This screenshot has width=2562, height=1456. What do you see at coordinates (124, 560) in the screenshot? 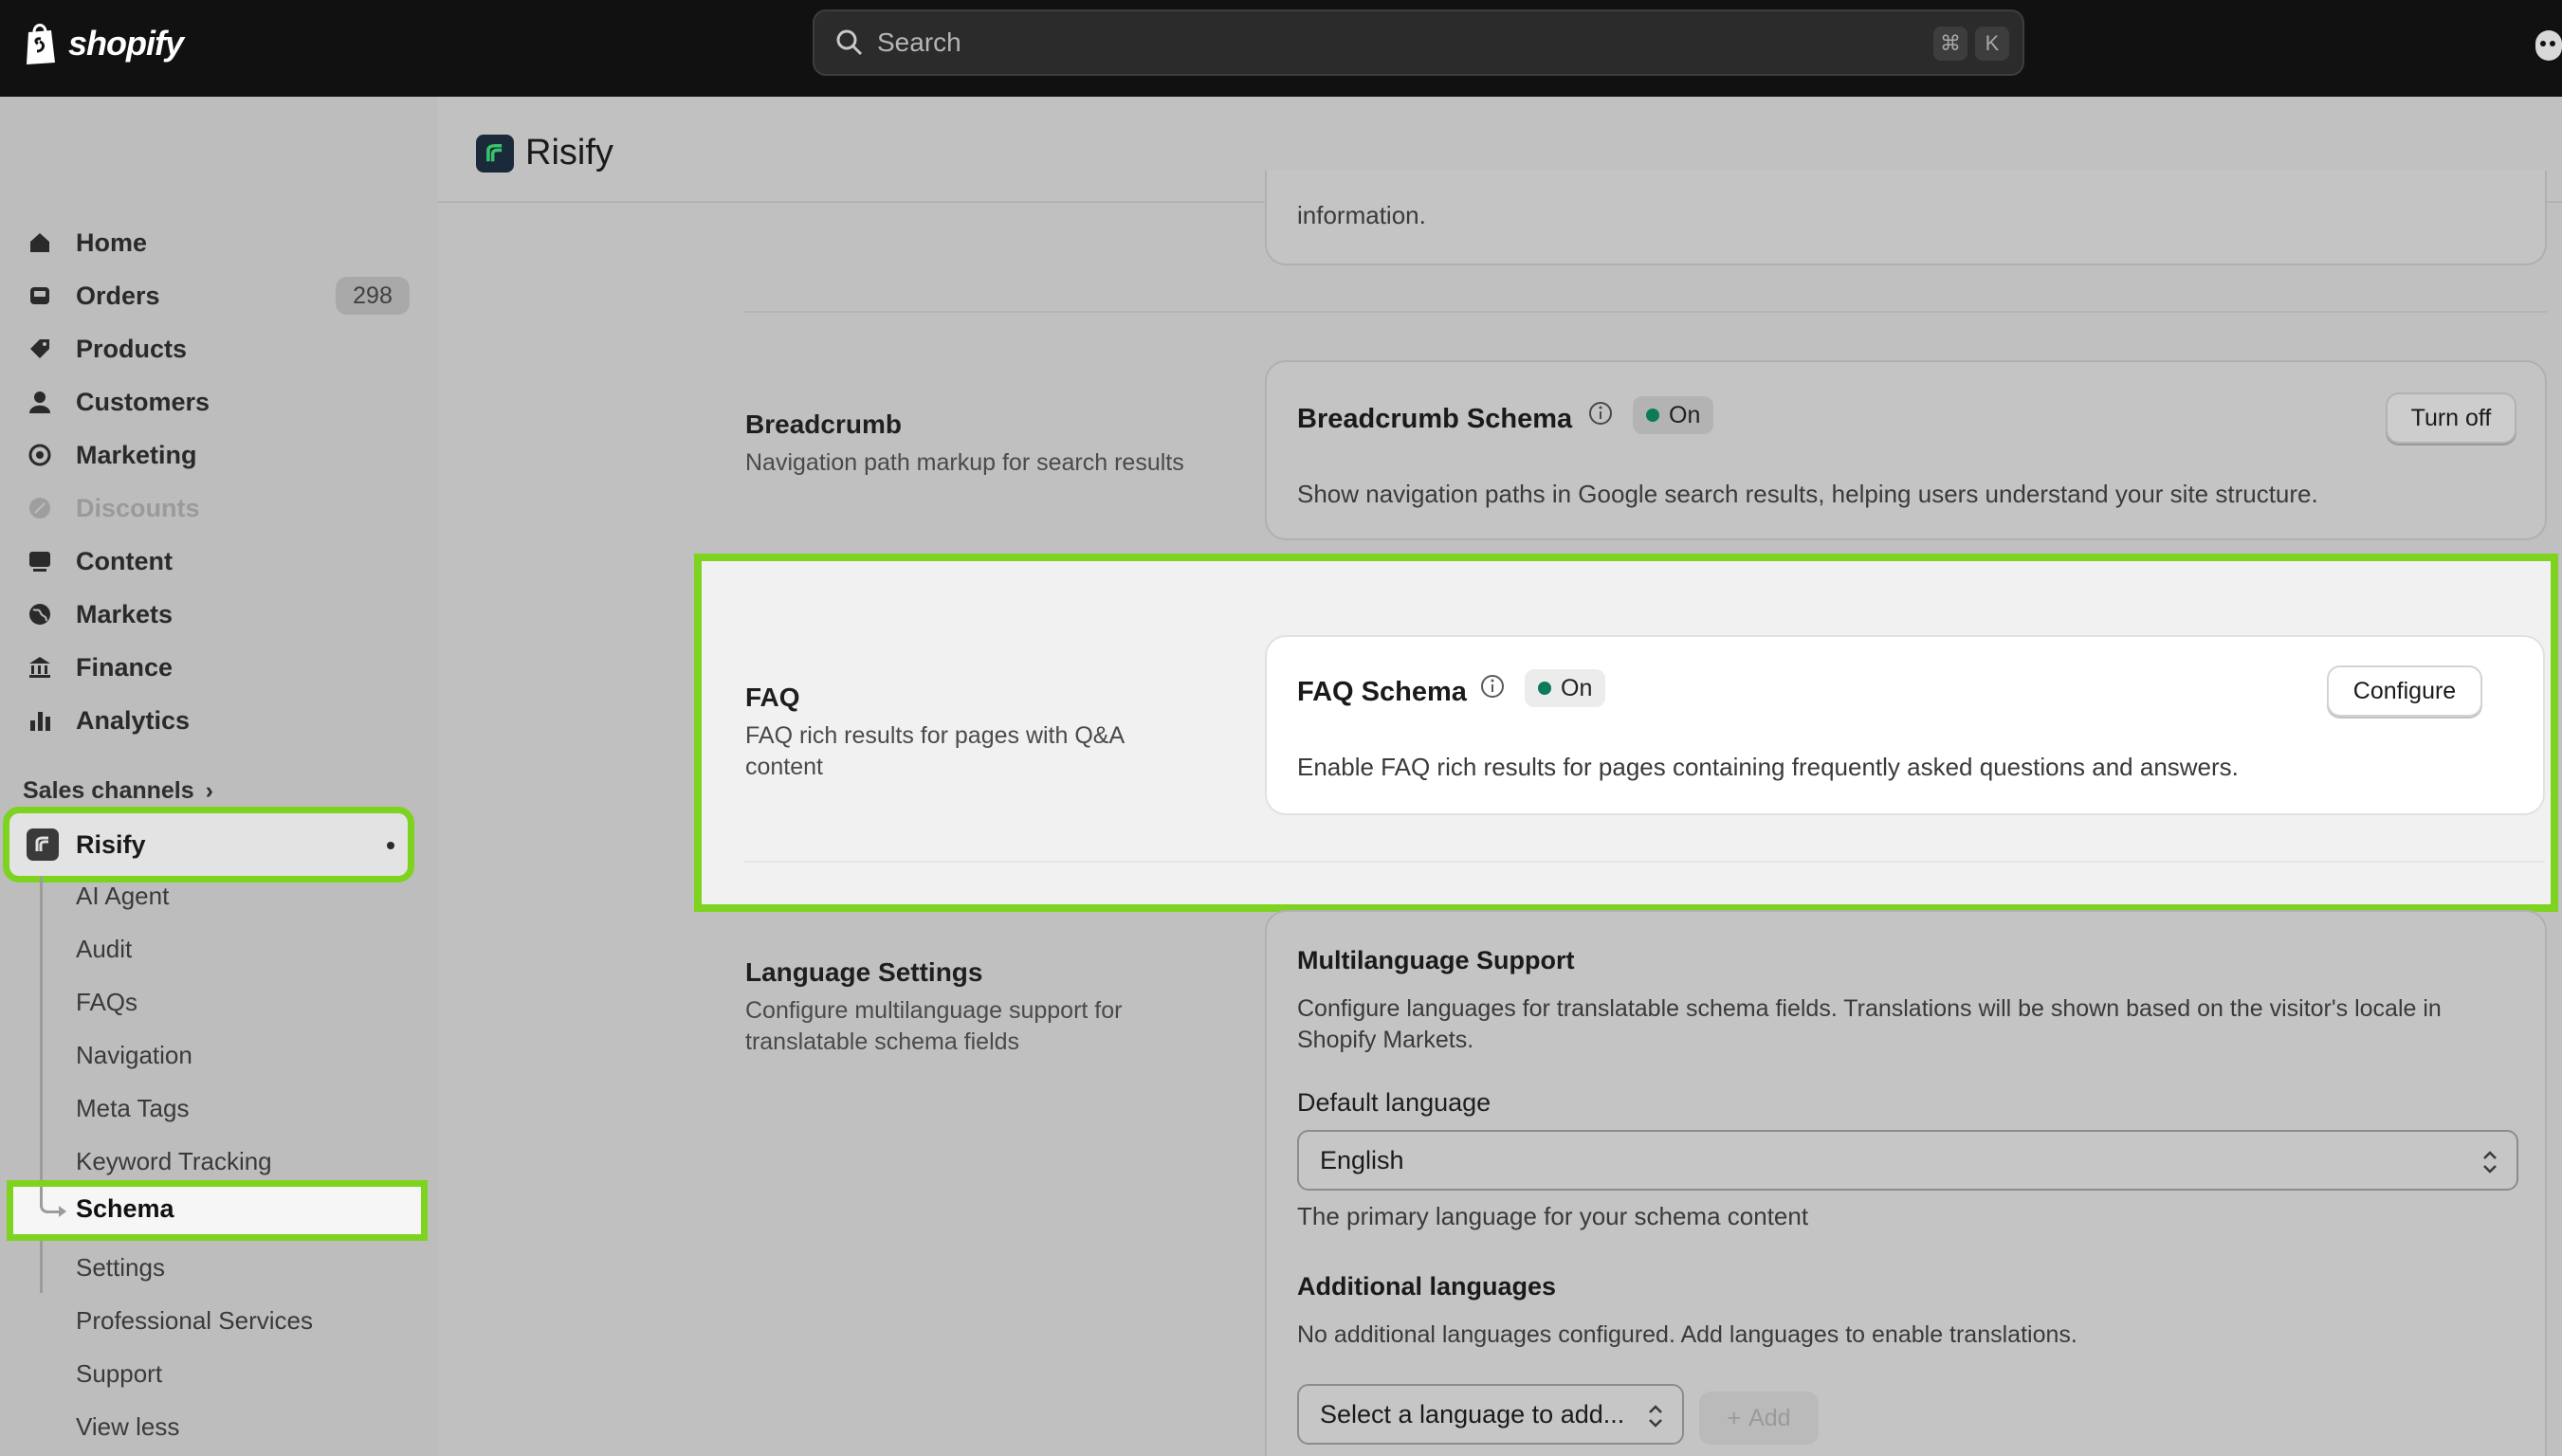
I see `sidebar-item-label: Content` at bounding box center [124, 560].